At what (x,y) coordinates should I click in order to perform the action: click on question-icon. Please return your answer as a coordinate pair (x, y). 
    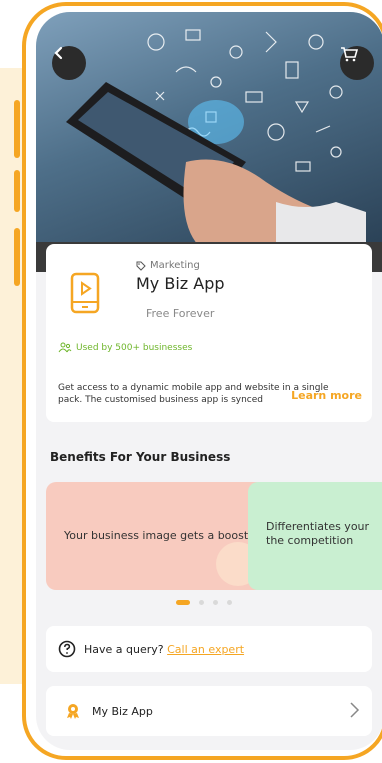
    Looking at the image, I should click on (67, 649).